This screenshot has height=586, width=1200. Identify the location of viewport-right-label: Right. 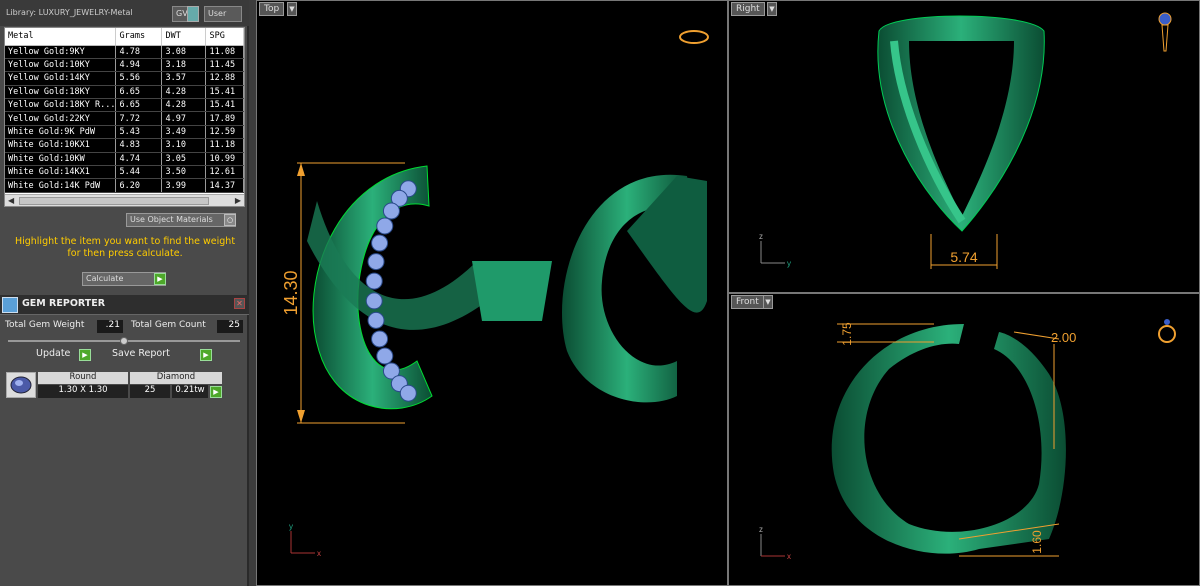
(748, 9).